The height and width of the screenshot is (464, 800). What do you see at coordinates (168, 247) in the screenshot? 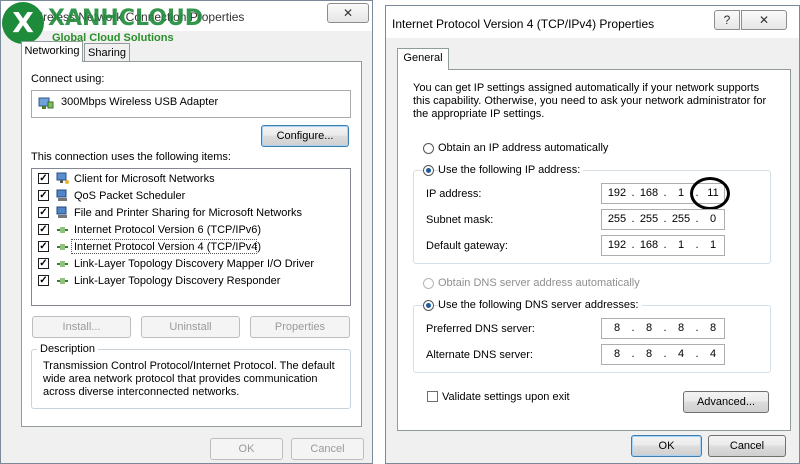
I see `item-label: Internet Protocol Version 4 (TCP/IPv4)` at bounding box center [168, 247].